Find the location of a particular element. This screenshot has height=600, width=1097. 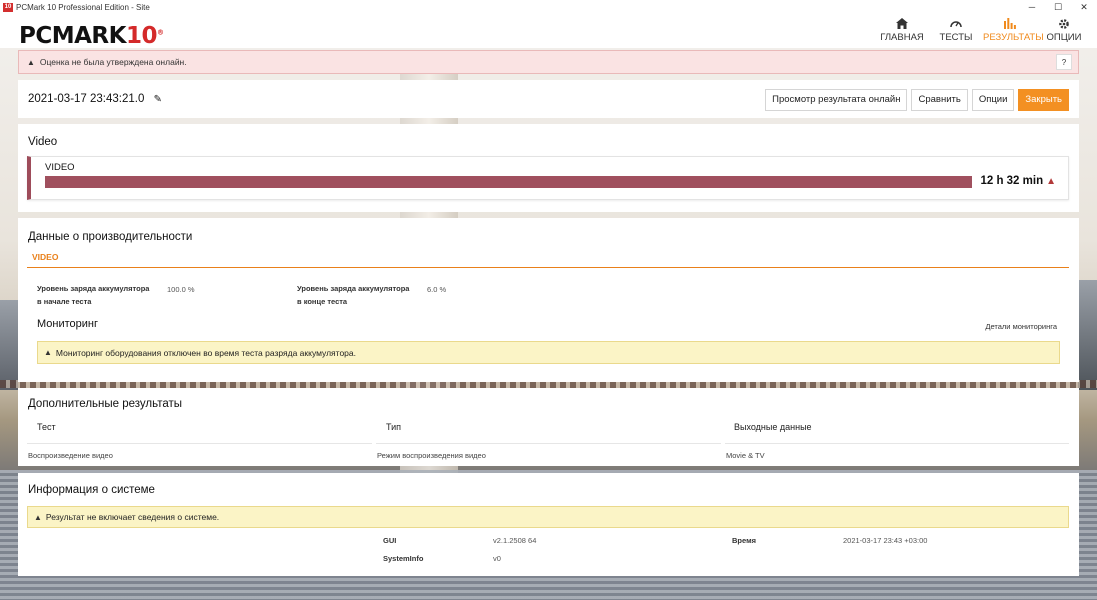

time-value: 2021-03-17 23:43 +03:00 is located at coordinates (885, 540).